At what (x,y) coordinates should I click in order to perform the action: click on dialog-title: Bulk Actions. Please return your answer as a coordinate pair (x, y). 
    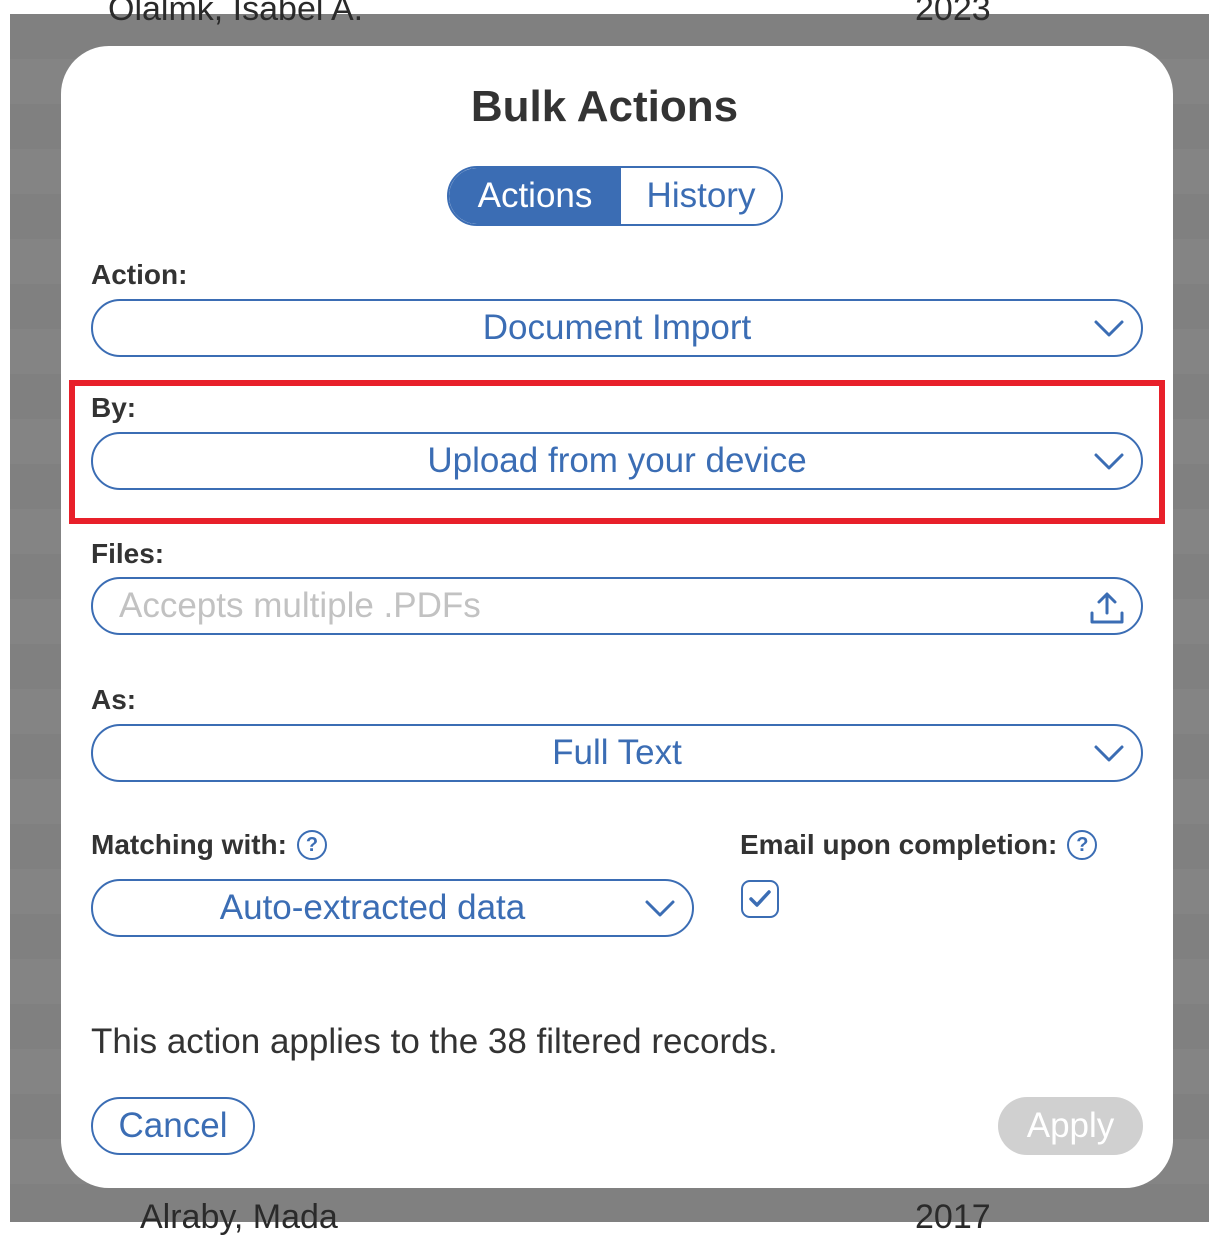
    Looking at the image, I should click on (604, 106).